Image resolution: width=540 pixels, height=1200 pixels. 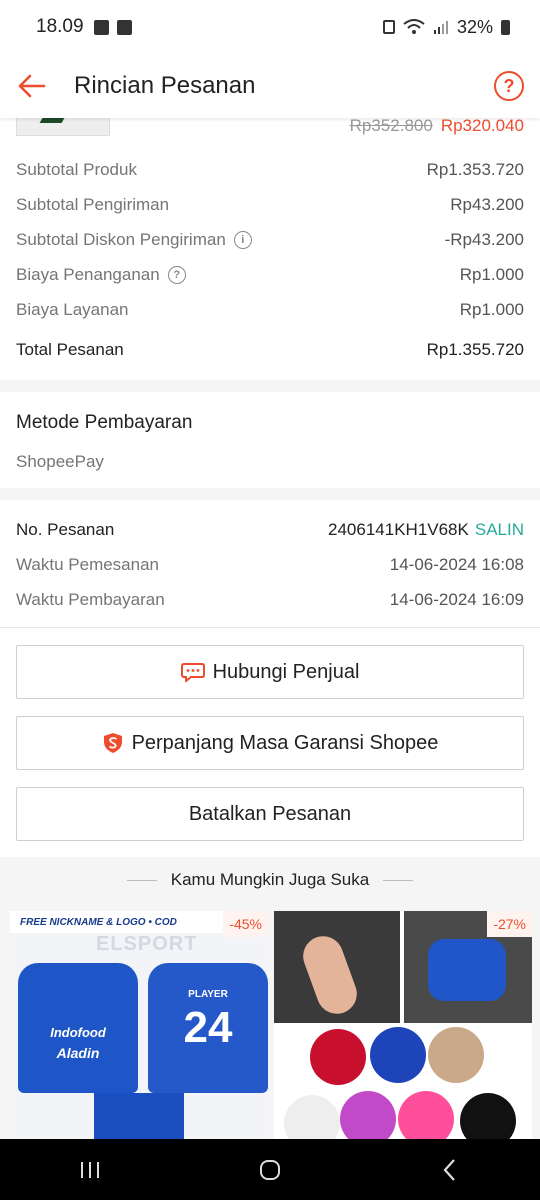 What do you see at coordinates (60, 461) in the screenshot?
I see `payment-method-value: ShopeePay` at bounding box center [60, 461].